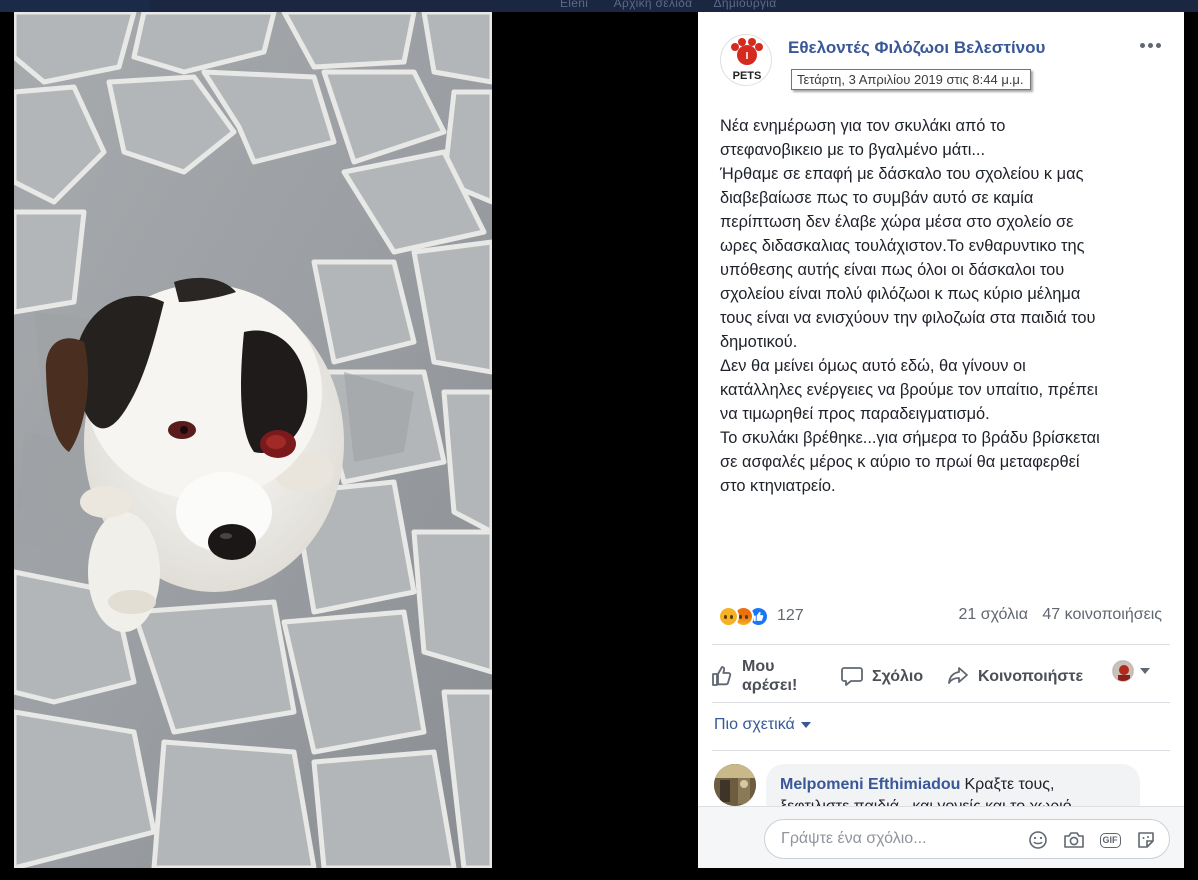 Image resolution: width=1198 pixels, height=880 pixels. Describe the element at coordinates (75, 6) in the screenshot. I see `header-logo-area` at that location.